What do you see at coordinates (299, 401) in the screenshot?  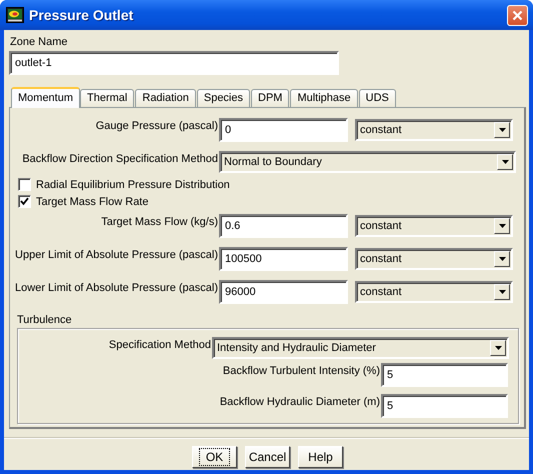 I see `field-label: Backflow Hydraulic Diameter (m)` at bounding box center [299, 401].